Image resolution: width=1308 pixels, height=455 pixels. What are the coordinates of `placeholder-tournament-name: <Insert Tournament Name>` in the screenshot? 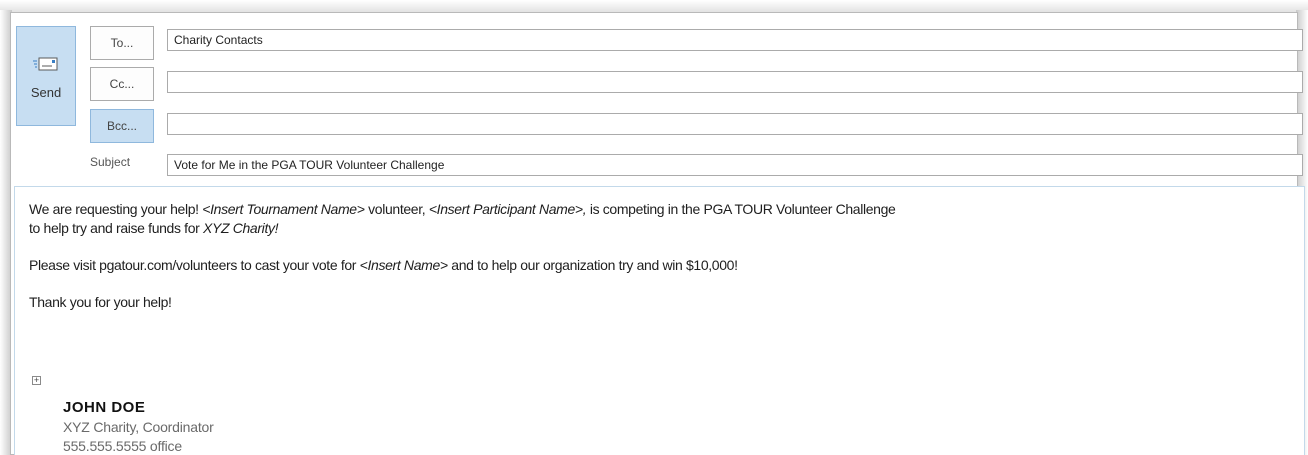 It's located at (283, 209).